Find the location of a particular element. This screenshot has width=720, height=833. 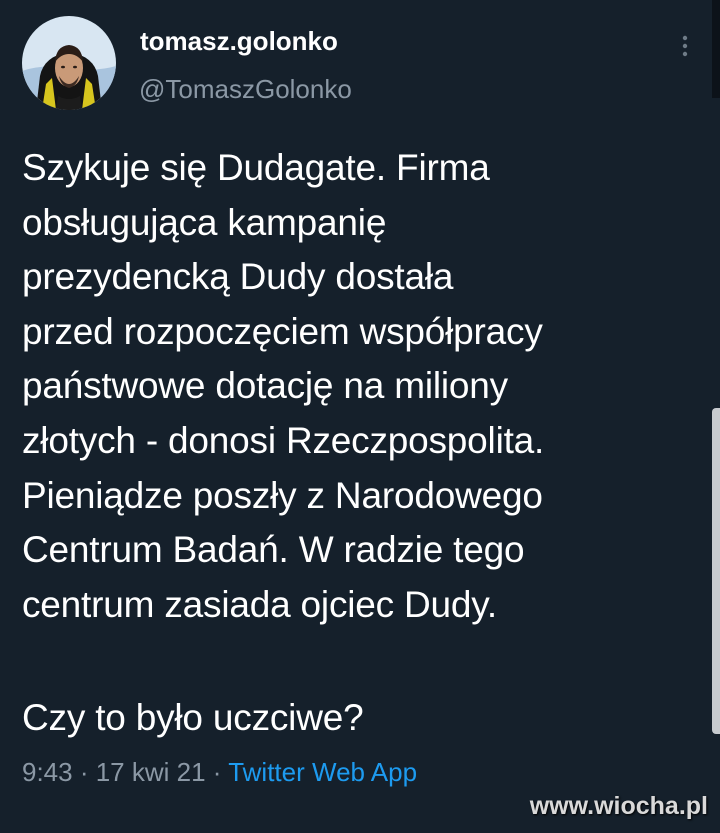

profile-photo-icon is located at coordinates (69, 63).